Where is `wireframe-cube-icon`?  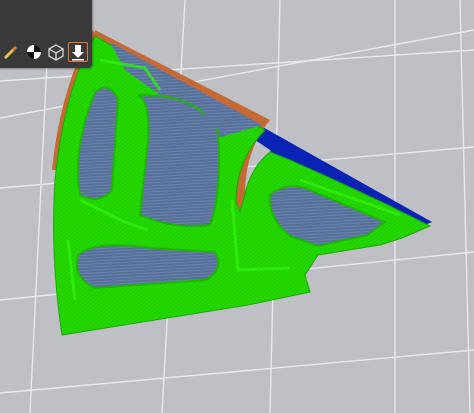 wireframe-cube-icon is located at coordinates (56, 52).